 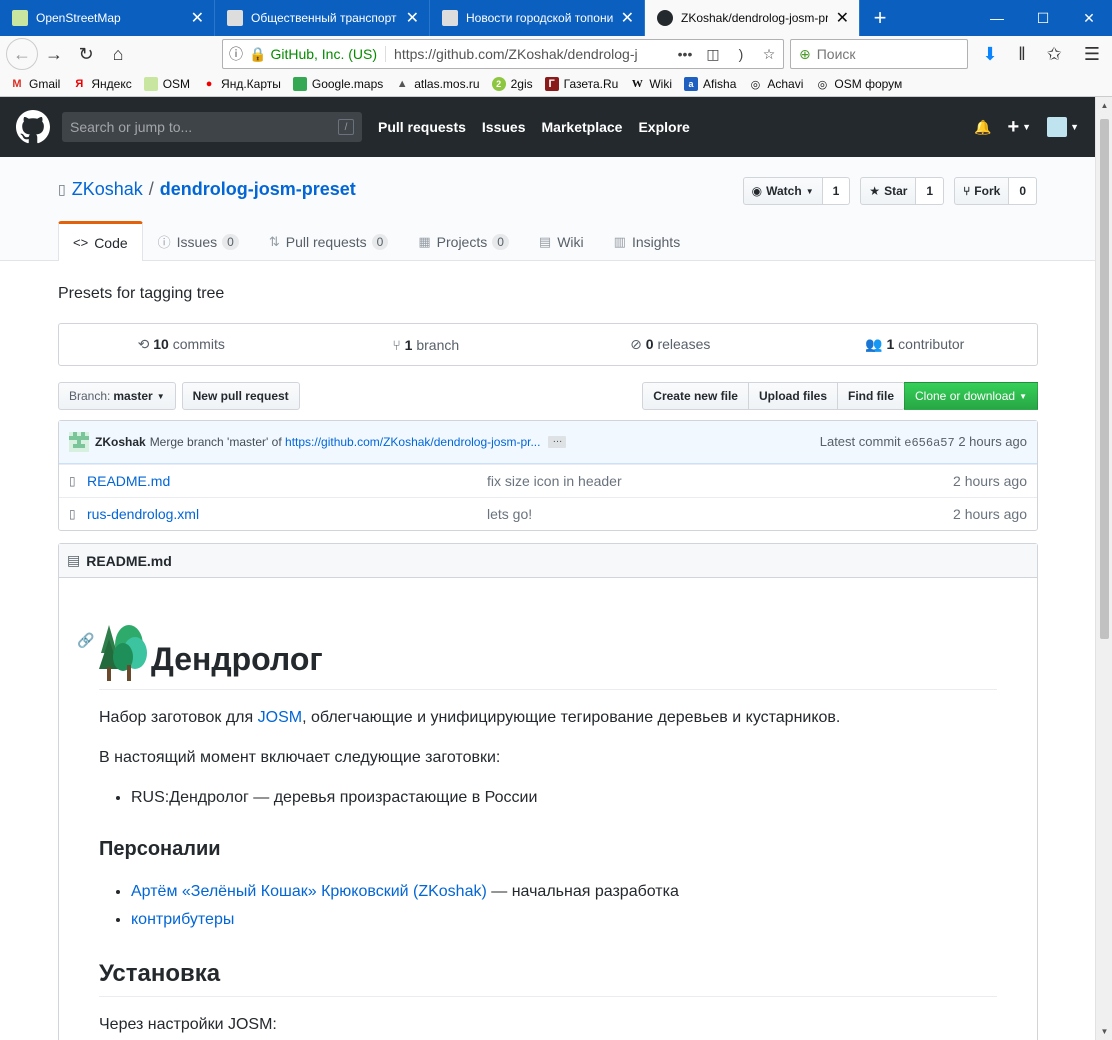 What do you see at coordinates (695, 396) in the screenshot?
I see `create-new-file-button: Create new file` at bounding box center [695, 396].